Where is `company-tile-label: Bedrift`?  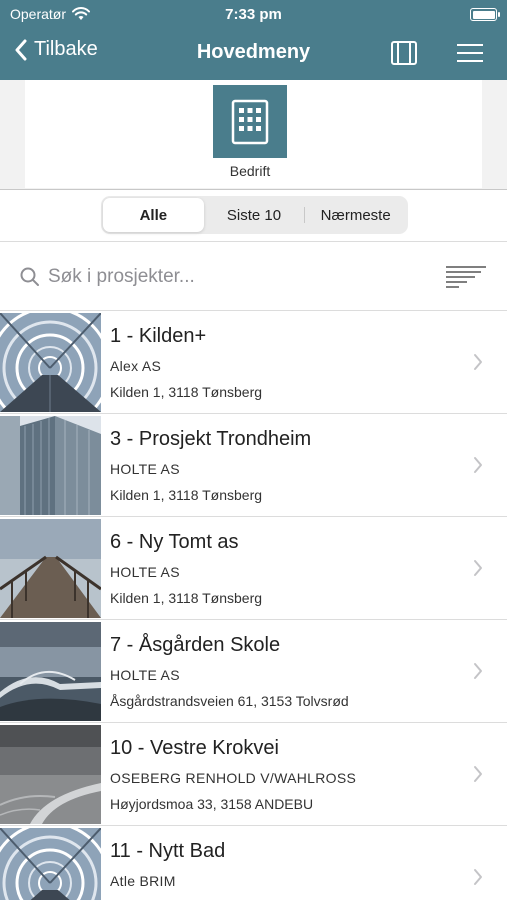 company-tile-label: Bedrift is located at coordinates (250, 171).